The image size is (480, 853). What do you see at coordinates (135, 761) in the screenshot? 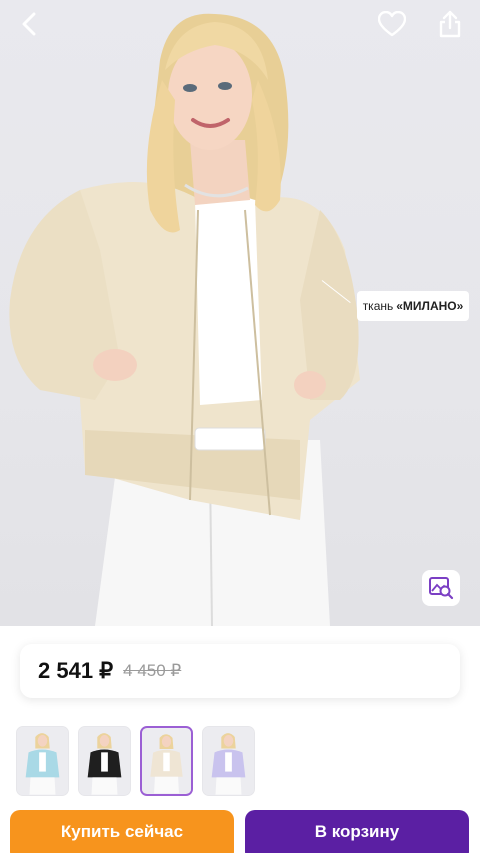
I see `color-variants` at bounding box center [135, 761].